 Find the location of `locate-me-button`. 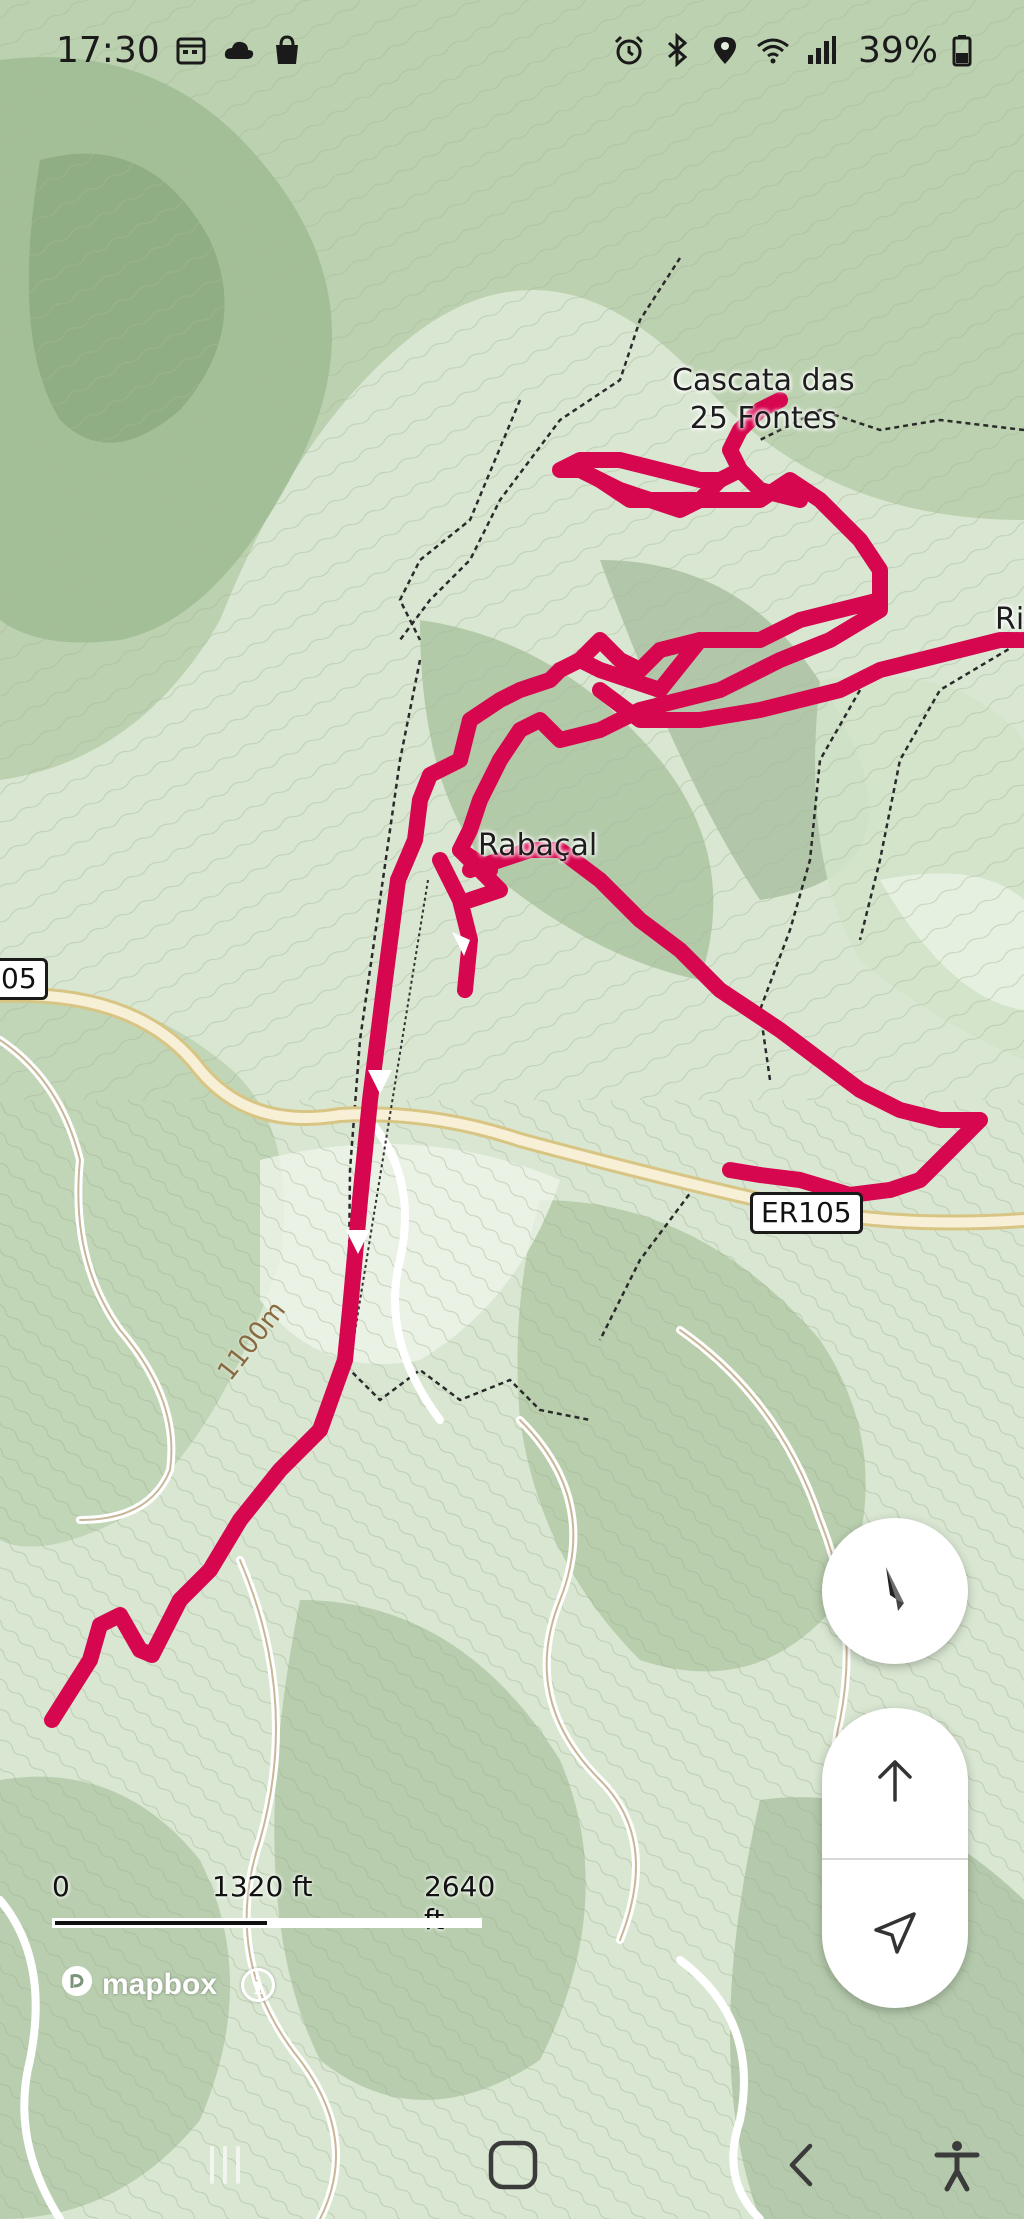

locate-me-button is located at coordinates (895, 1934).